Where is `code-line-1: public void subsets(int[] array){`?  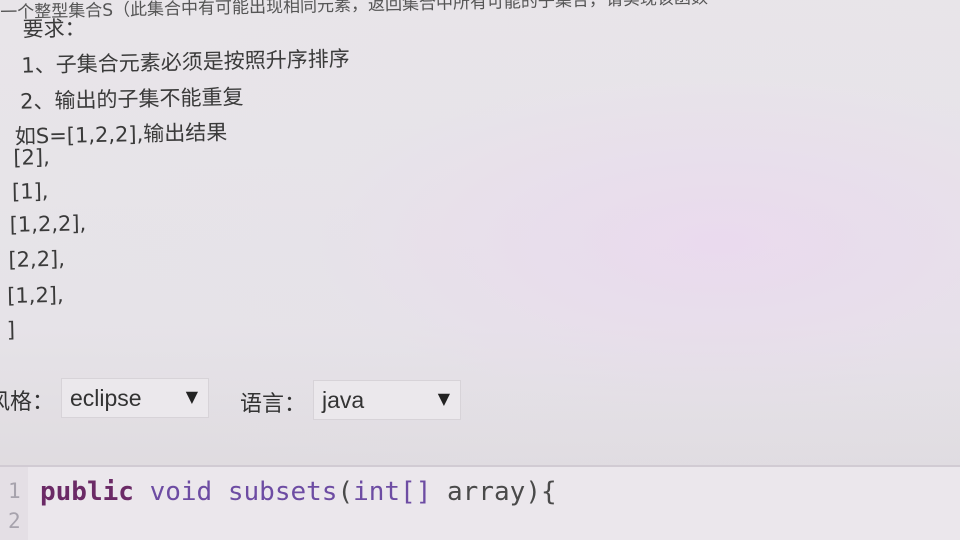
code-line-1: public void subsets(int[] array){ is located at coordinates (298, 492).